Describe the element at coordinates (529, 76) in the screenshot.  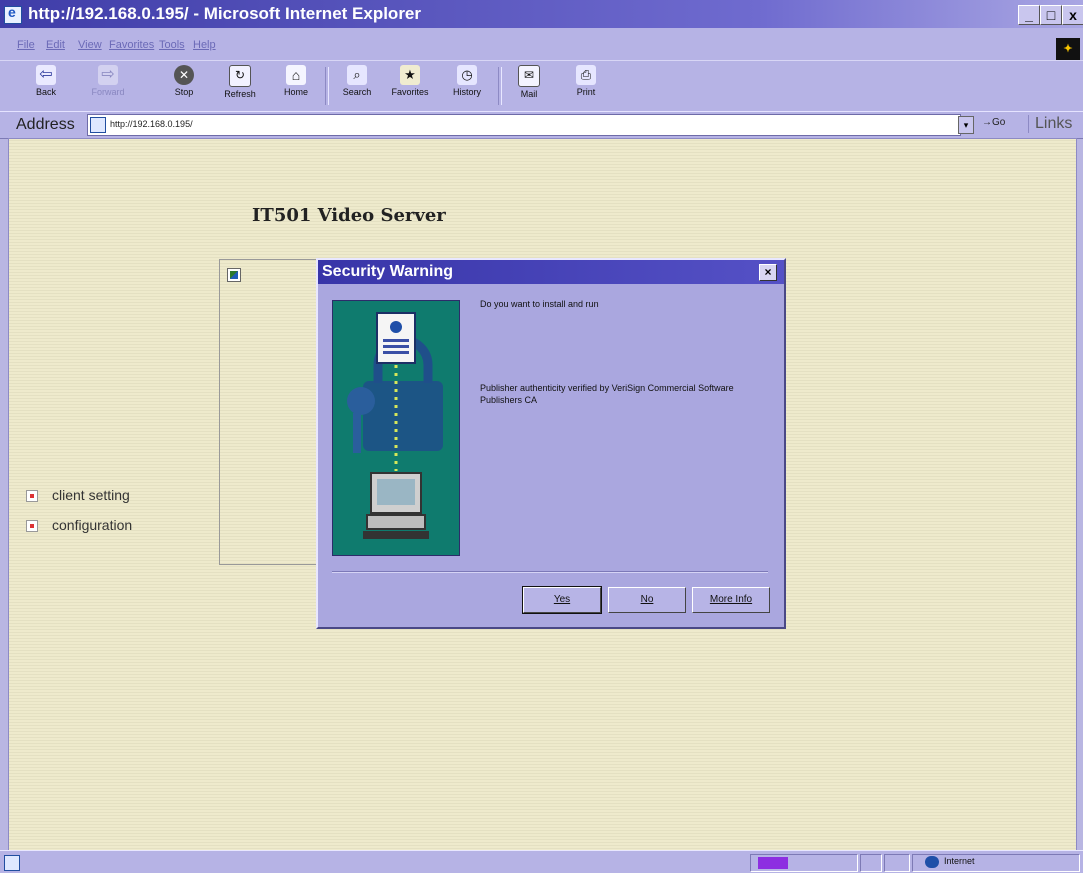
I see `mail-icon: ✉` at that location.